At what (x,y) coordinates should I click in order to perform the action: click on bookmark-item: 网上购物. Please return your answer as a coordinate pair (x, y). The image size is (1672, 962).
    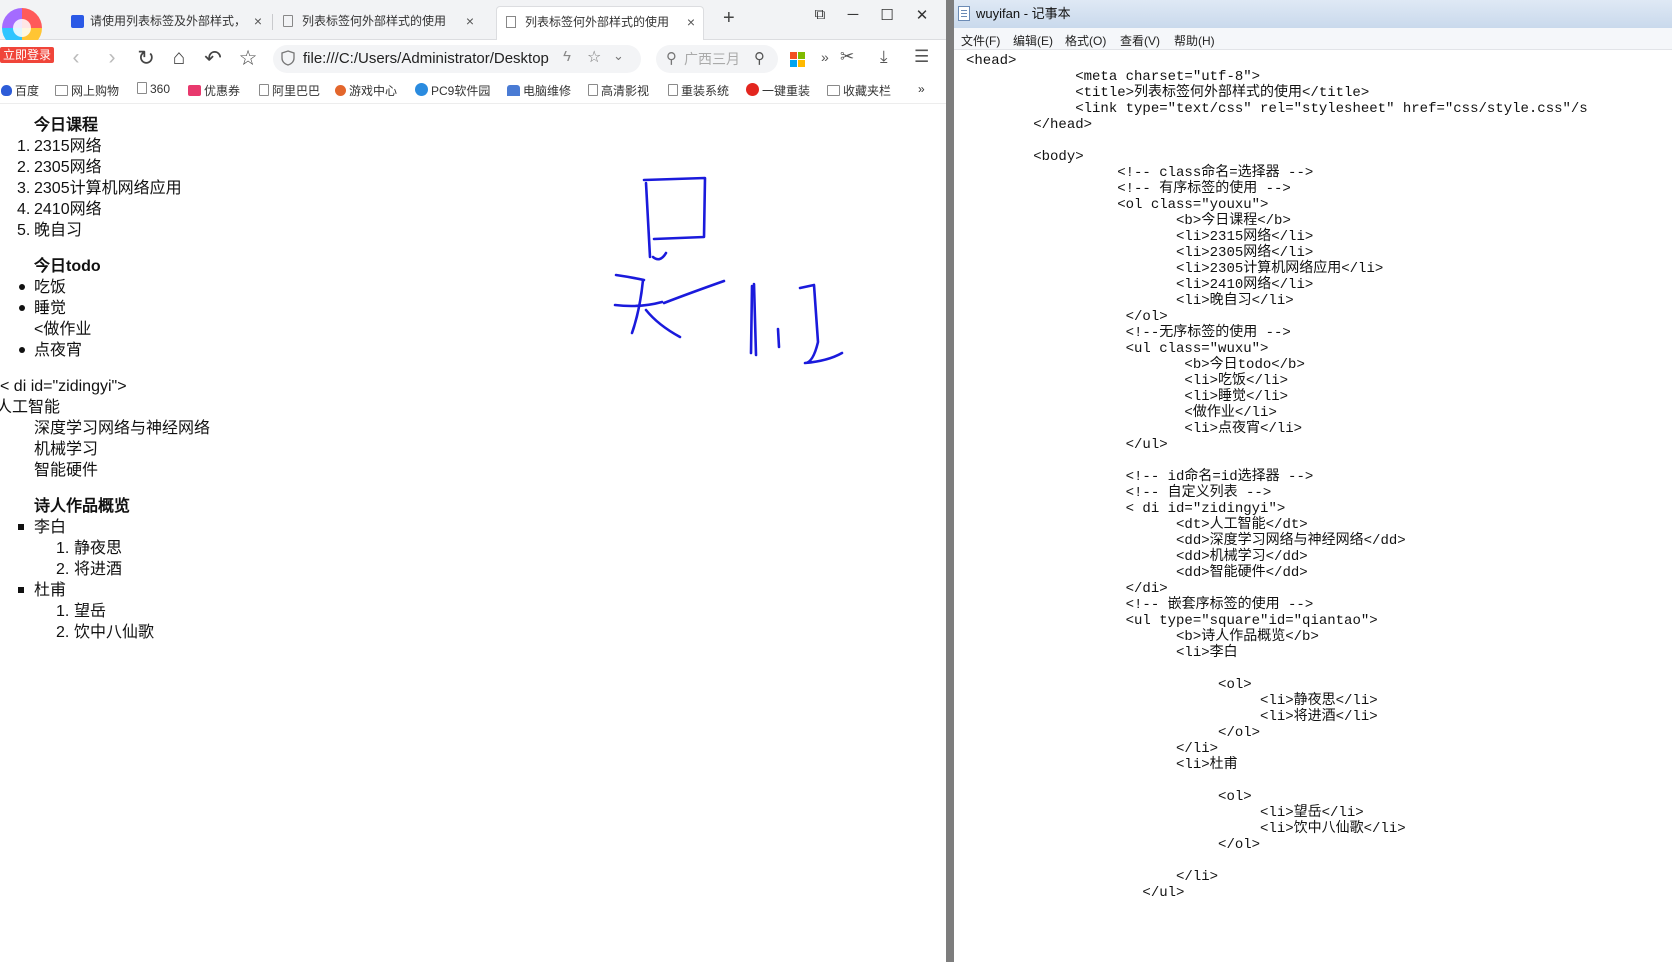
    Looking at the image, I should click on (87, 90).